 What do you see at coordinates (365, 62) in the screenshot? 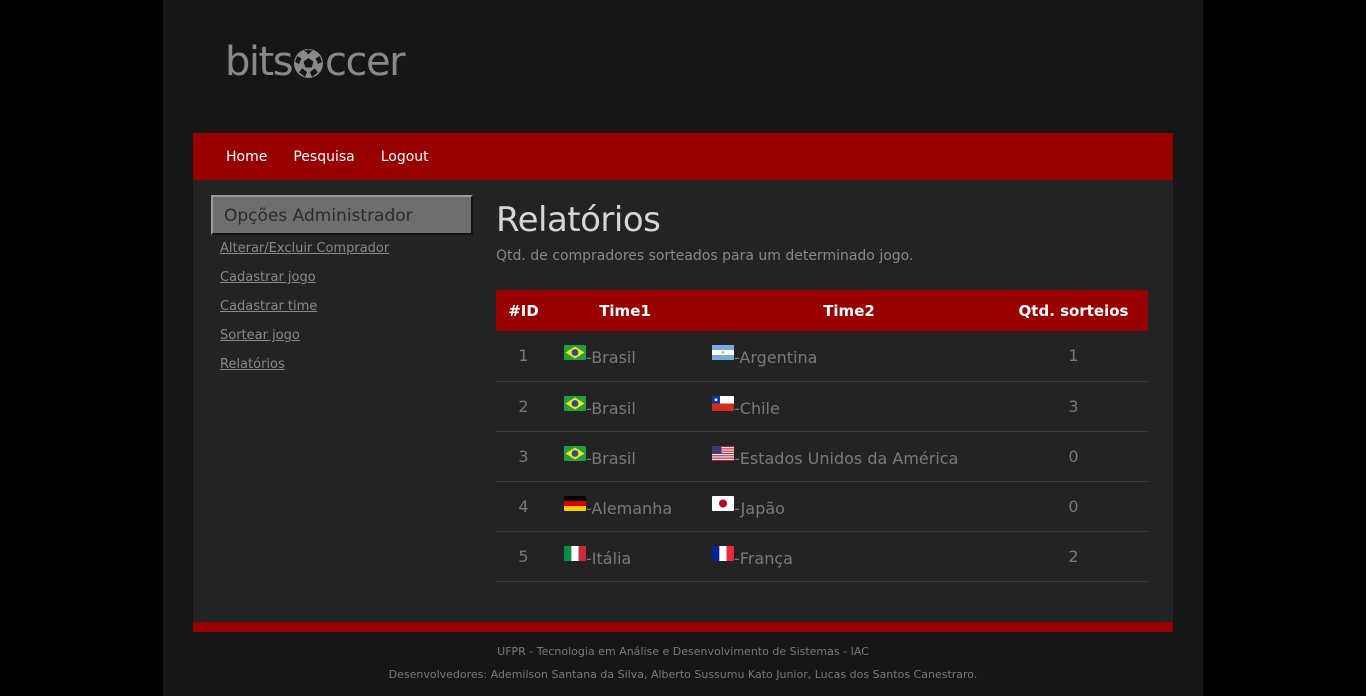
I see `logo-text-end: ccer` at bounding box center [365, 62].